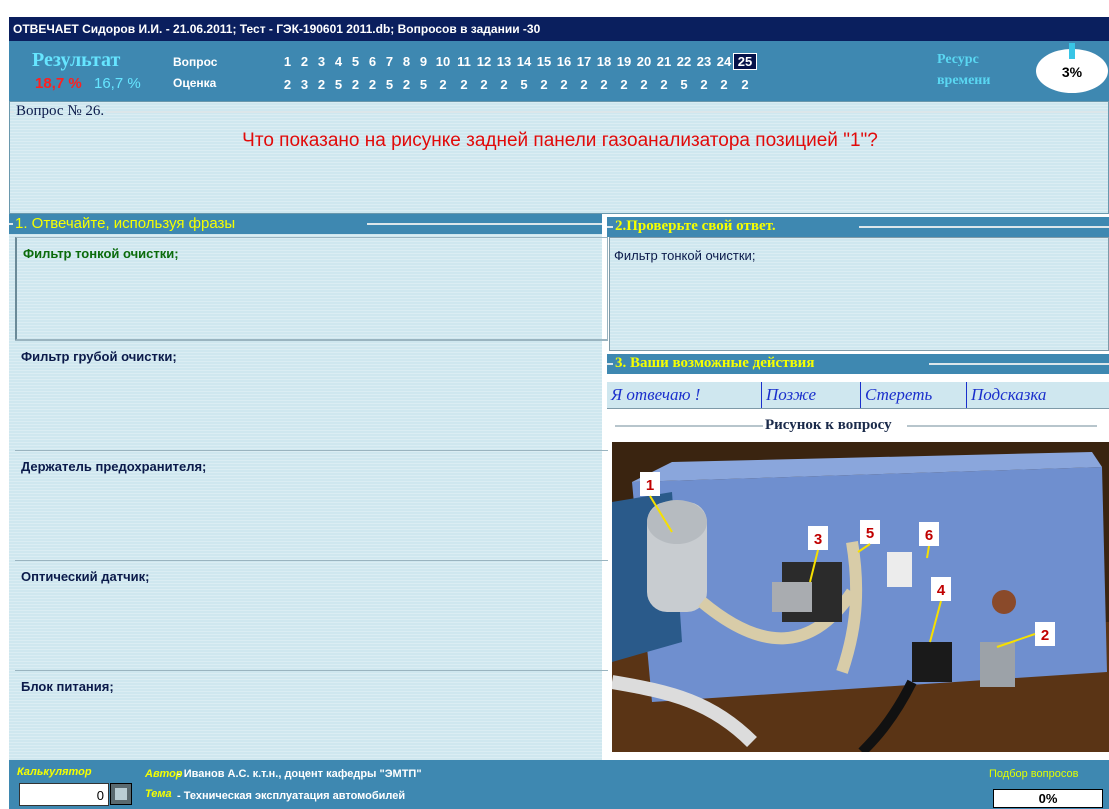  Describe the element at coordinates (564, 61) in the screenshot. I see `question-number-cell: 16` at that location.